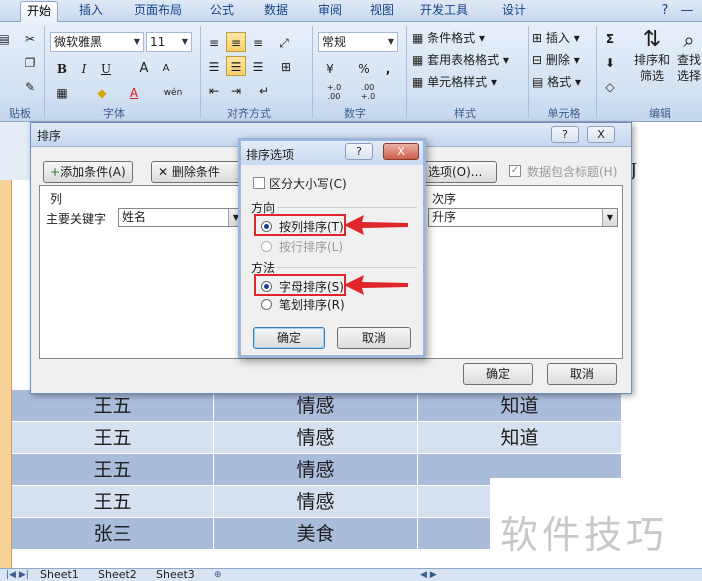 The image size is (702, 581). What do you see at coordinates (523, 217) in the screenshot?
I see `order-select: 升序 ▼` at bounding box center [523, 217].